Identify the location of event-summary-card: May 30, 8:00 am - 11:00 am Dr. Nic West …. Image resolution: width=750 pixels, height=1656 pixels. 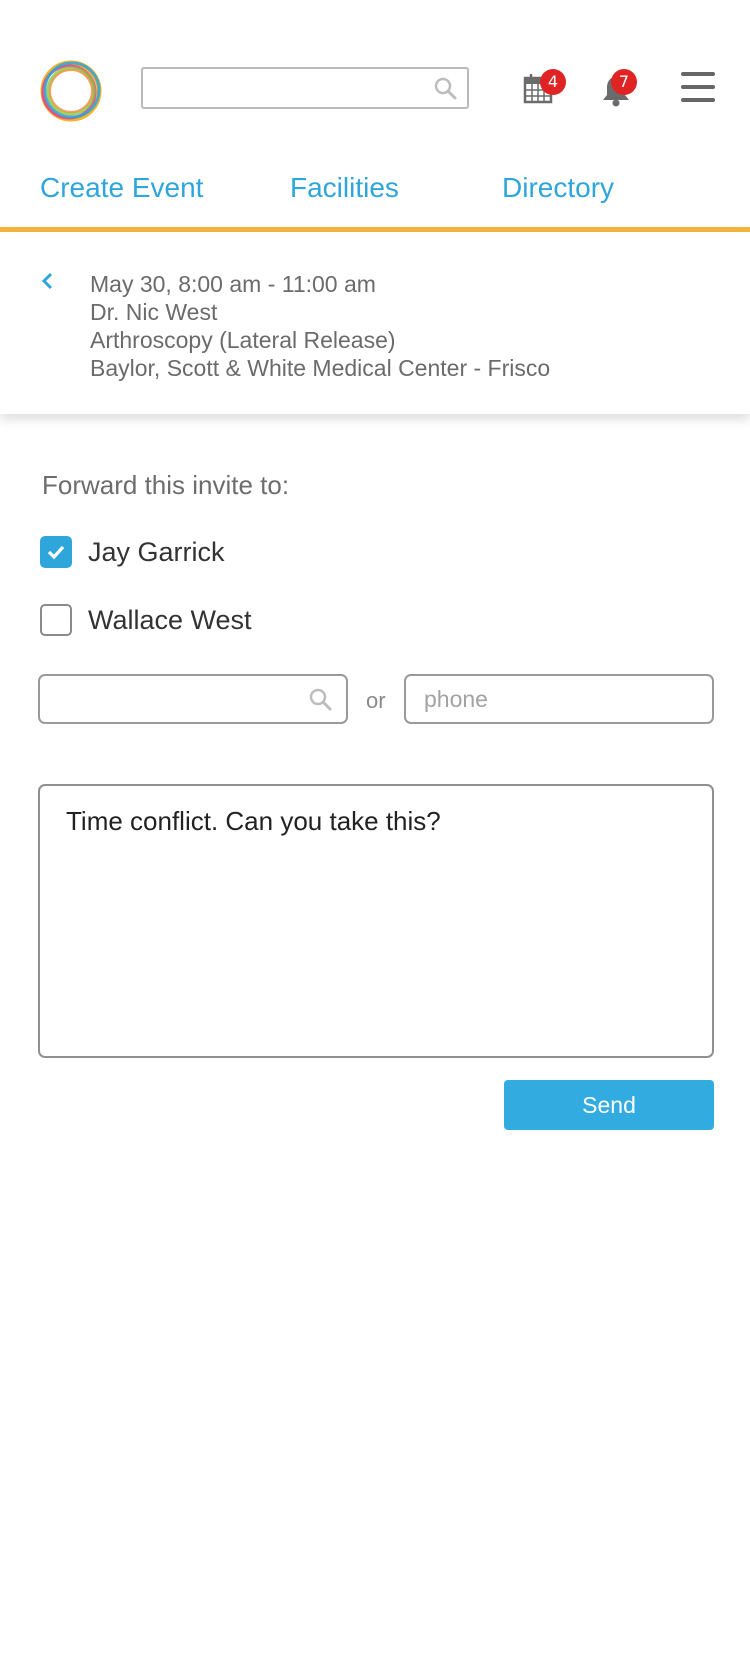
(375, 323).